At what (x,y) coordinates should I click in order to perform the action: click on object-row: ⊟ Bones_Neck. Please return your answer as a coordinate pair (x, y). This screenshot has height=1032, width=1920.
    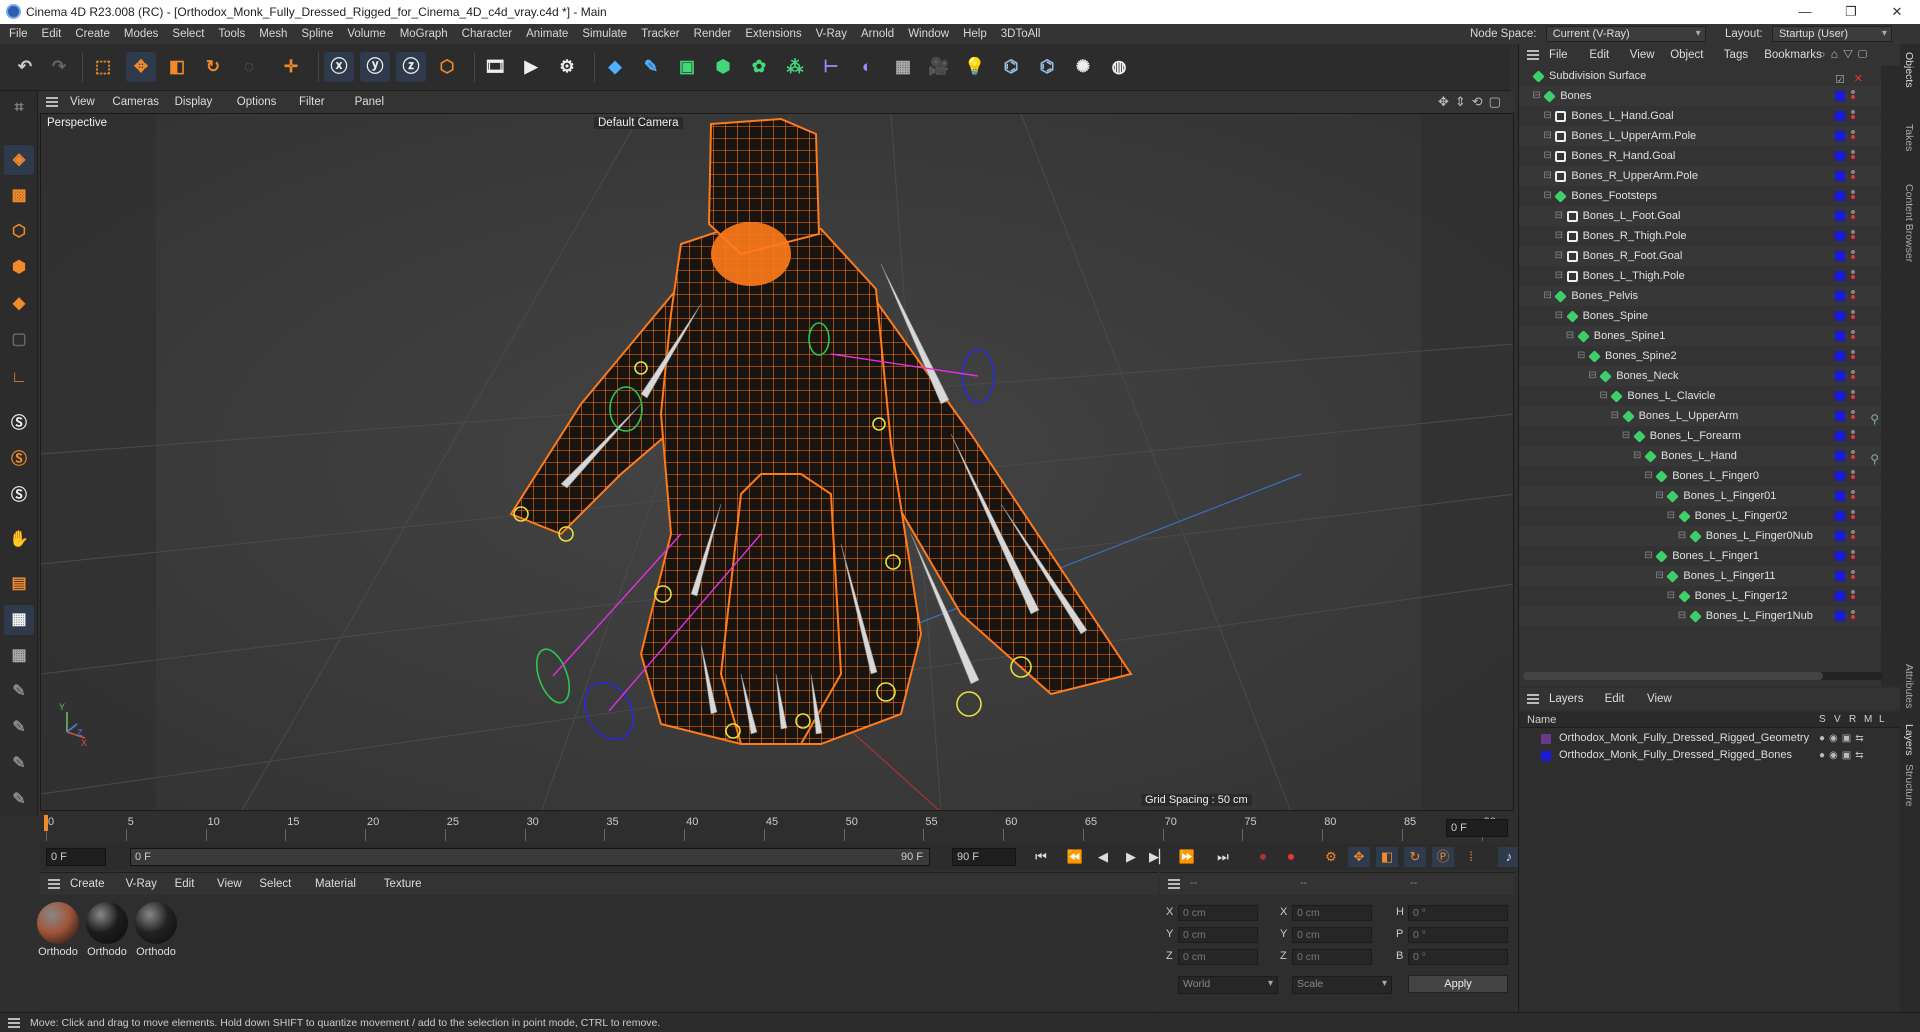
    Looking at the image, I should click on (1700, 376).